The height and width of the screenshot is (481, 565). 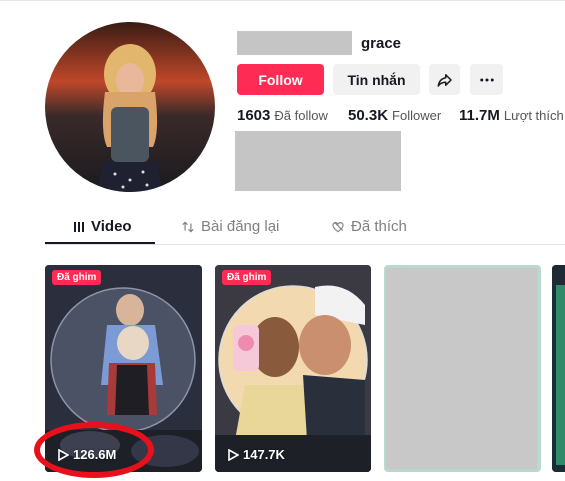 What do you see at coordinates (294, 43) in the screenshot?
I see `display-name-redacted` at bounding box center [294, 43].